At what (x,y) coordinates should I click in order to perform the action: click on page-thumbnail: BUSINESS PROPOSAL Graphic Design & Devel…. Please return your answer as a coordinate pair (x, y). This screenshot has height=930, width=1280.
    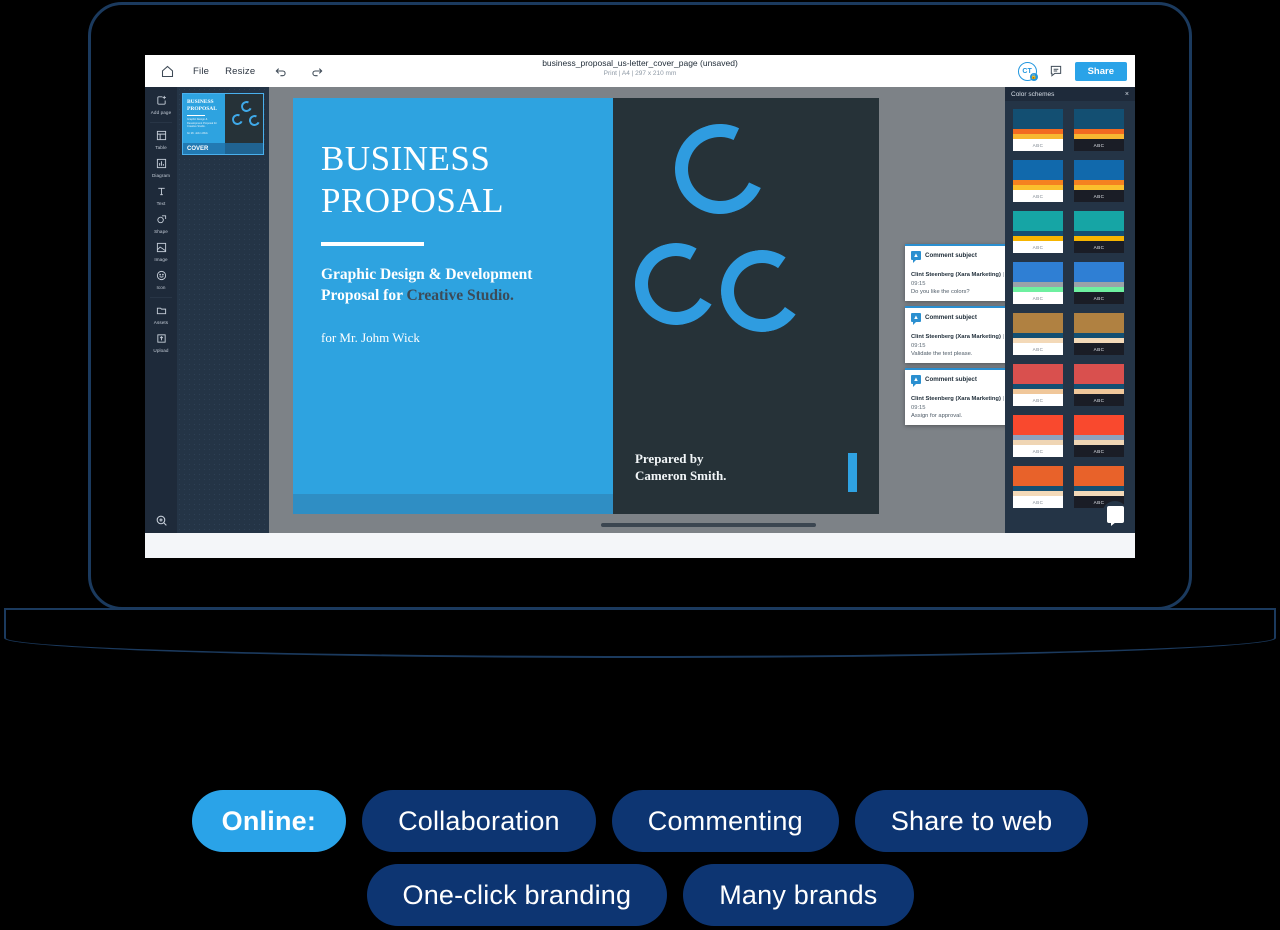
    Looking at the image, I should click on (223, 124).